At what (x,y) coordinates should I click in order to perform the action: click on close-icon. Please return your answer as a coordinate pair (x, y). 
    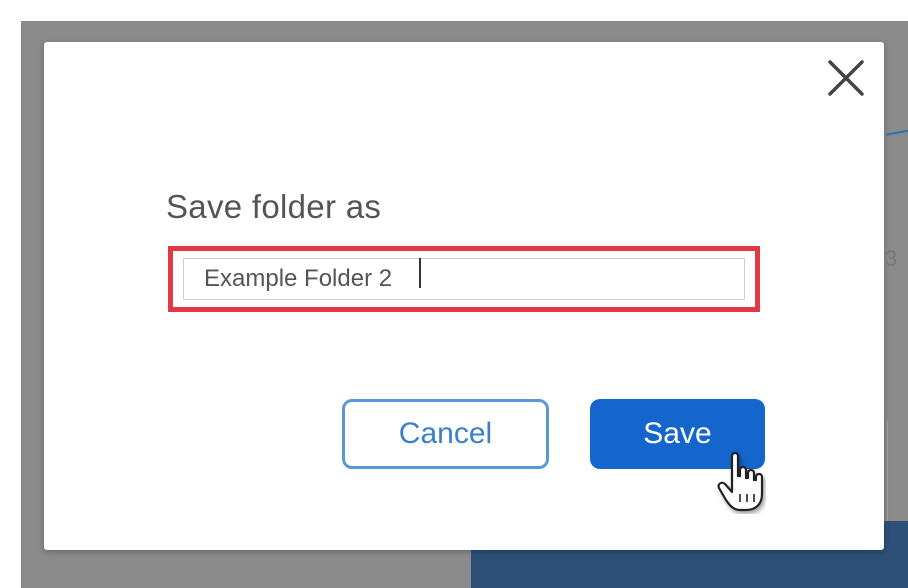
    Looking at the image, I should click on (846, 78).